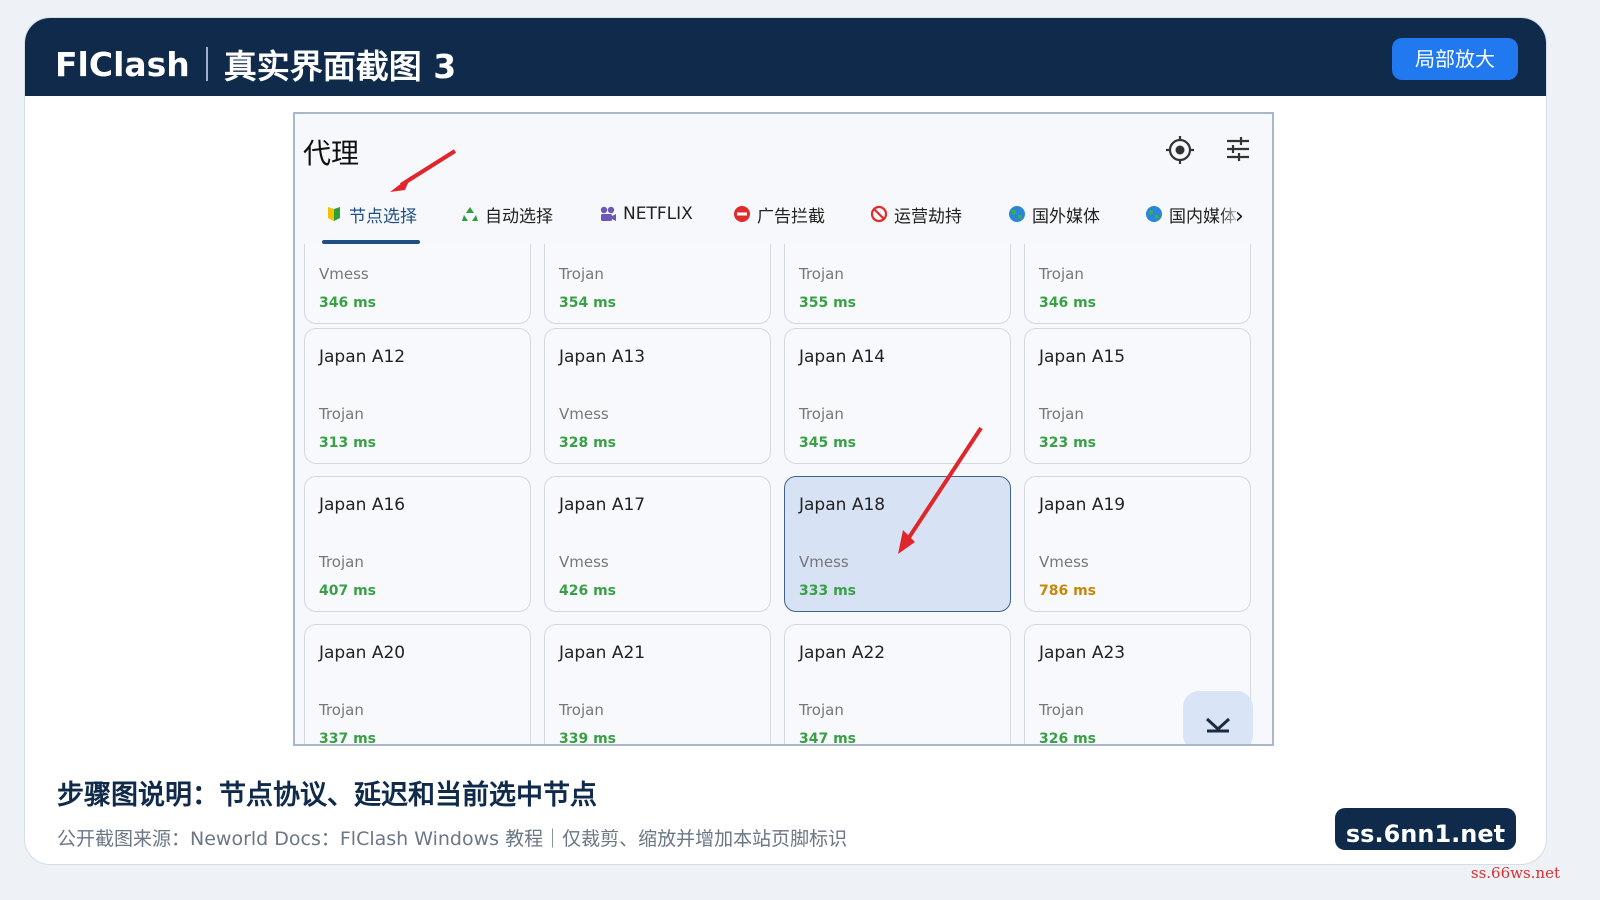 Image resolution: width=1600 pixels, height=900 pixels. What do you see at coordinates (1515, 873) in the screenshot?
I see `watermark: ss.66ws.net` at bounding box center [1515, 873].